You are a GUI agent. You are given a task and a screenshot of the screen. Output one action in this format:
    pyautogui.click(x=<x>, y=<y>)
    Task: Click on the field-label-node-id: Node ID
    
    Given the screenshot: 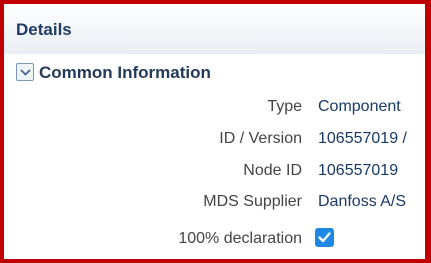 What is the action you would take?
    pyautogui.click(x=272, y=170)
    